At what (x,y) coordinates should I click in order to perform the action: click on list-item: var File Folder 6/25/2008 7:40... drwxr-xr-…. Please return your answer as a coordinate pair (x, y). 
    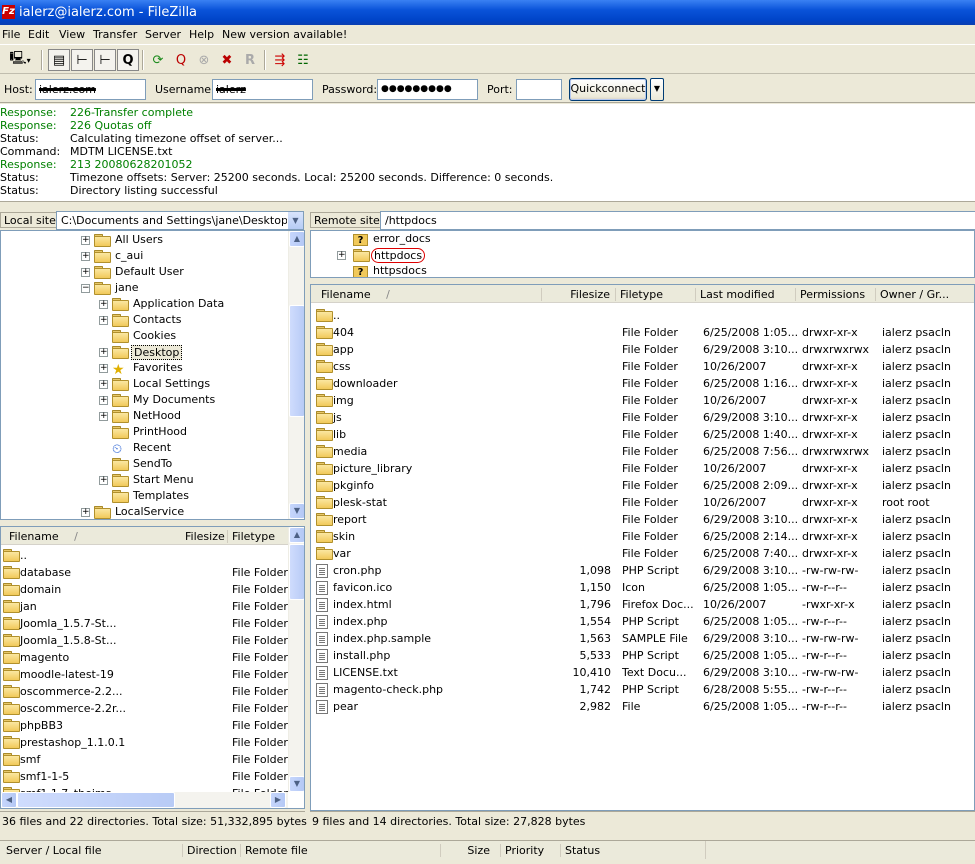
    Looking at the image, I should click on (642, 553).